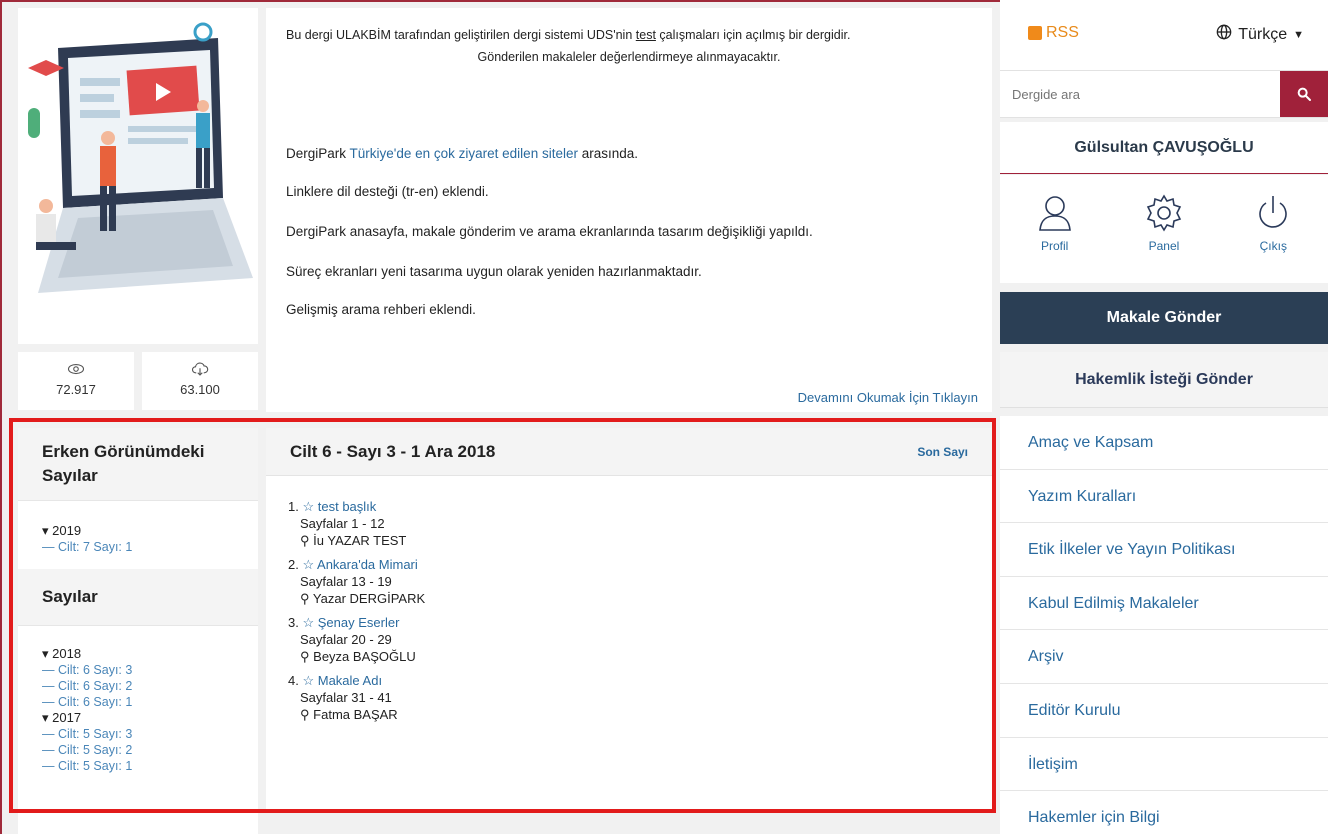 This screenshot has width=1328, height=834. I want to click on menu-item-contact: İletişim, so click(1164, 765).